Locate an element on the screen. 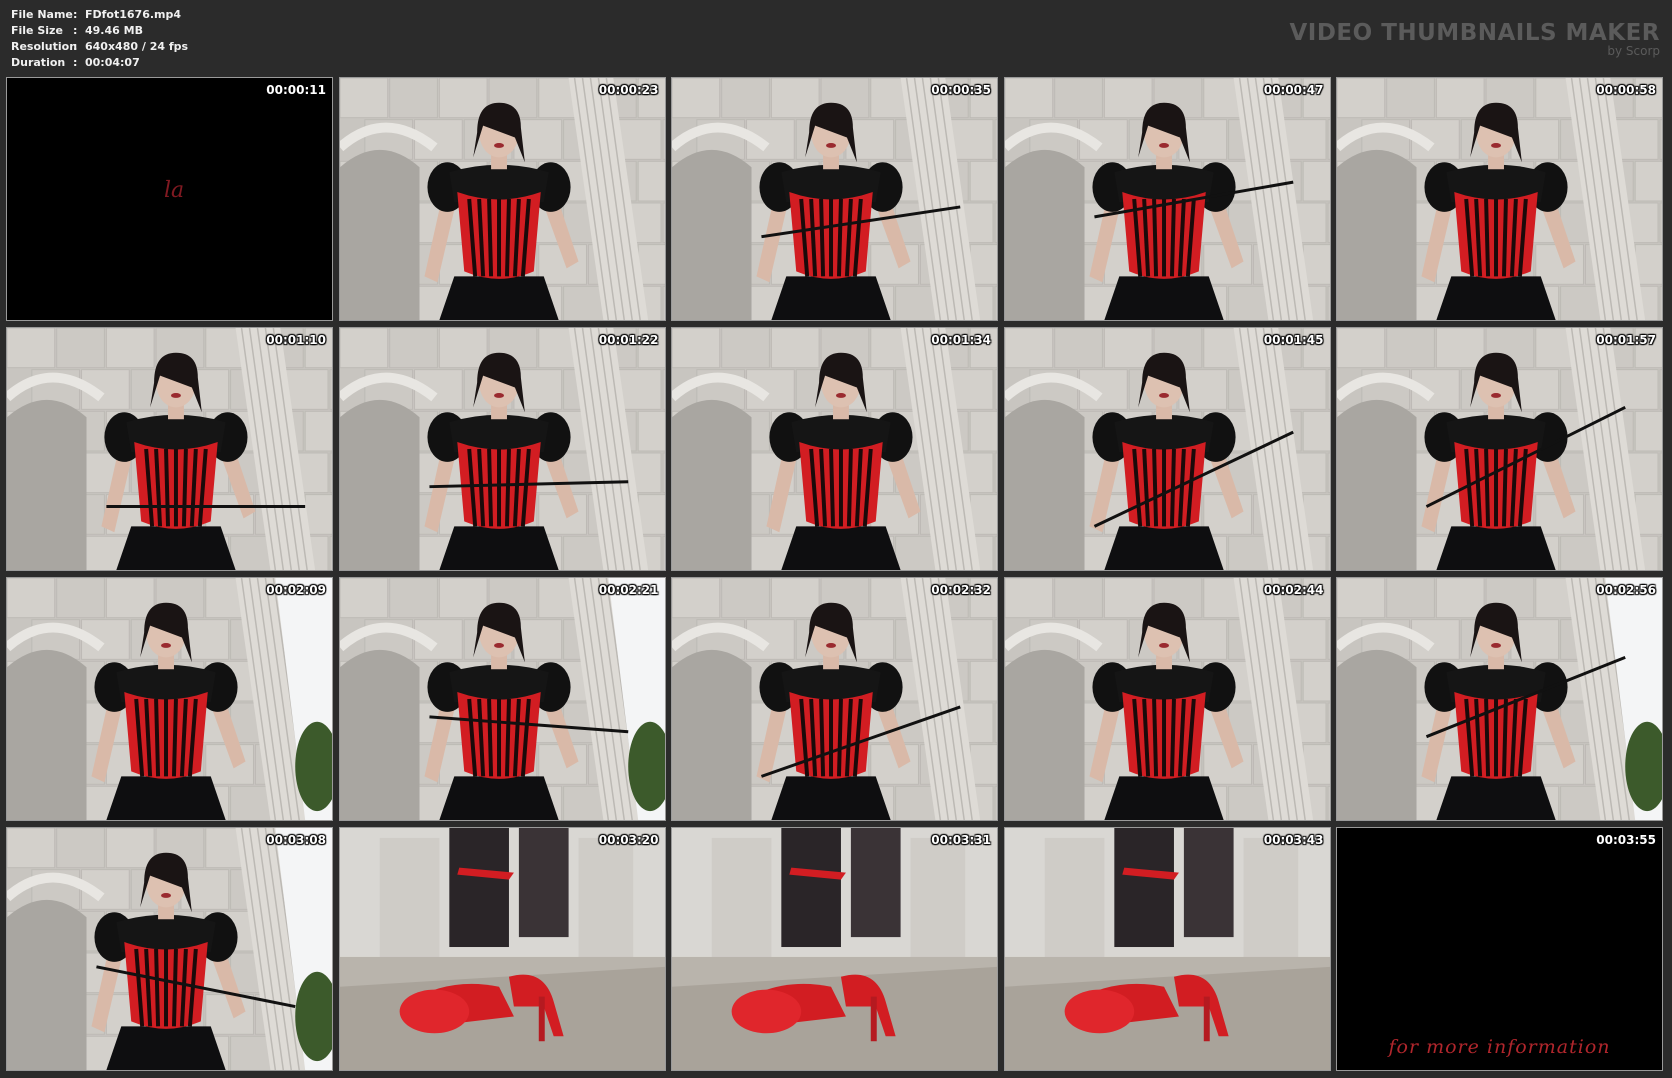  thumbnail-frame: 00:00:23 is located at coordinates (502, 199).